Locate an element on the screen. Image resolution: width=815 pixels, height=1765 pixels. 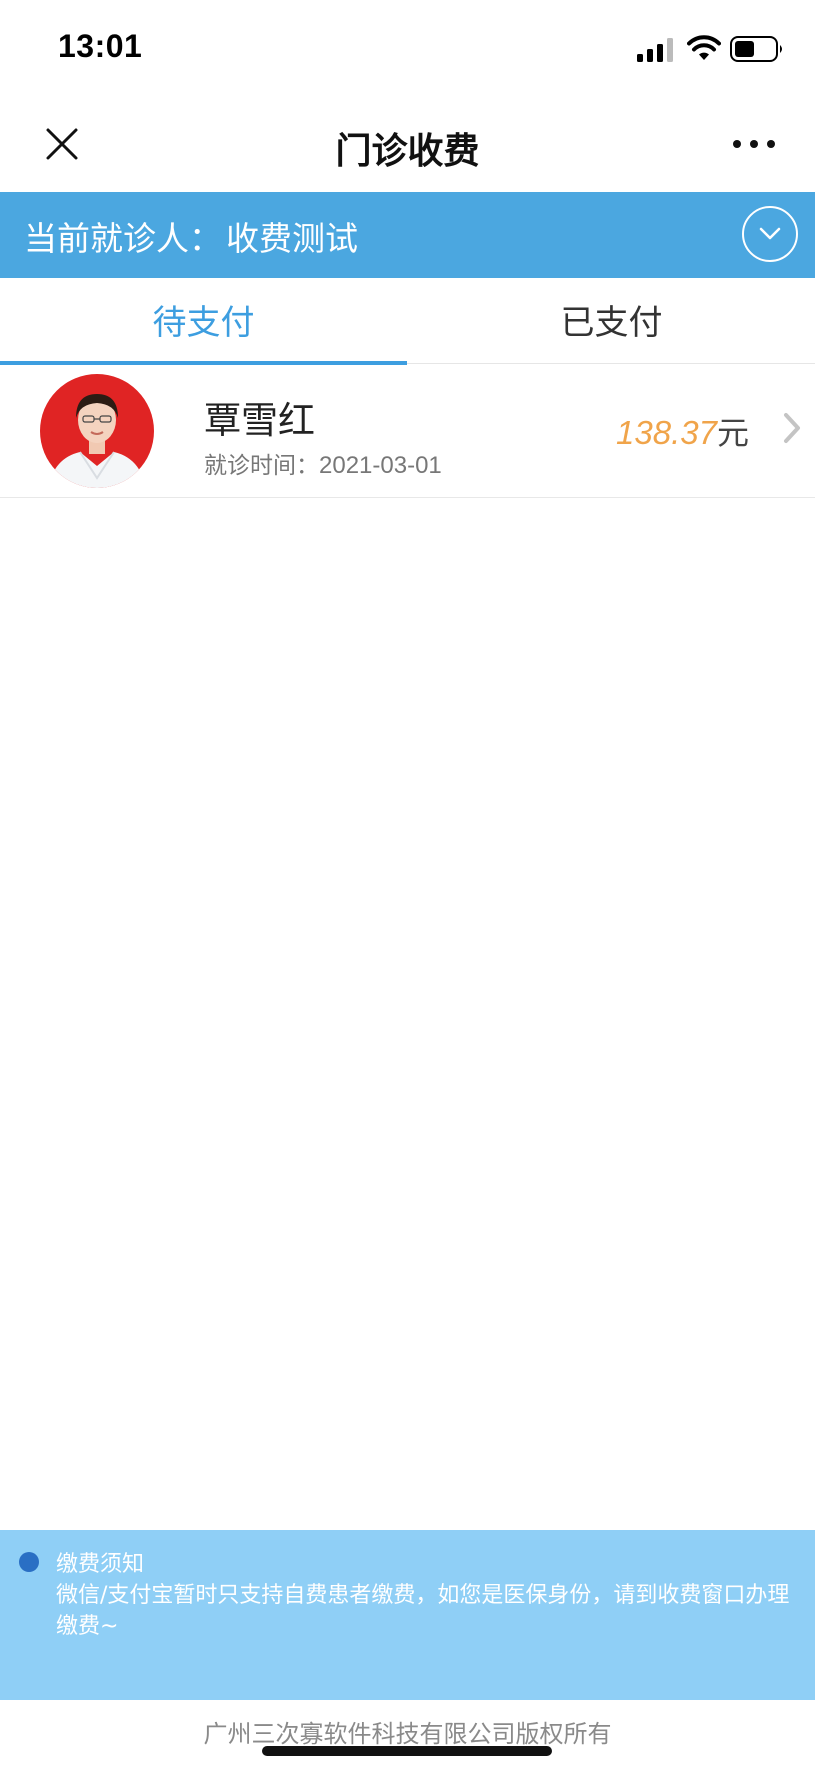
copyright-text: 广州三次寡软件科技有限公司版权所有 is located at coordinates (407, 1734).